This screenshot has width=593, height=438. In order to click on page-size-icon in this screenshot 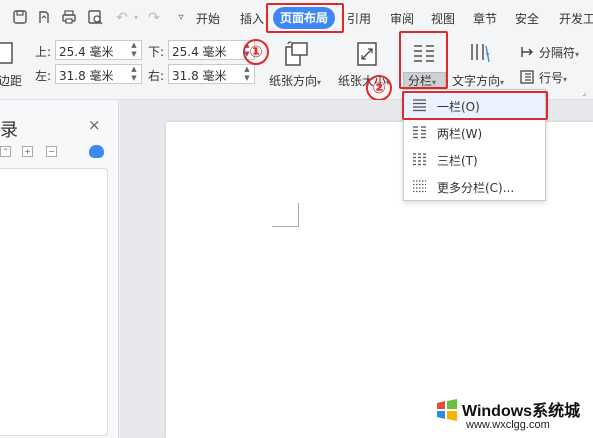, I will do `click(367, 55)`.